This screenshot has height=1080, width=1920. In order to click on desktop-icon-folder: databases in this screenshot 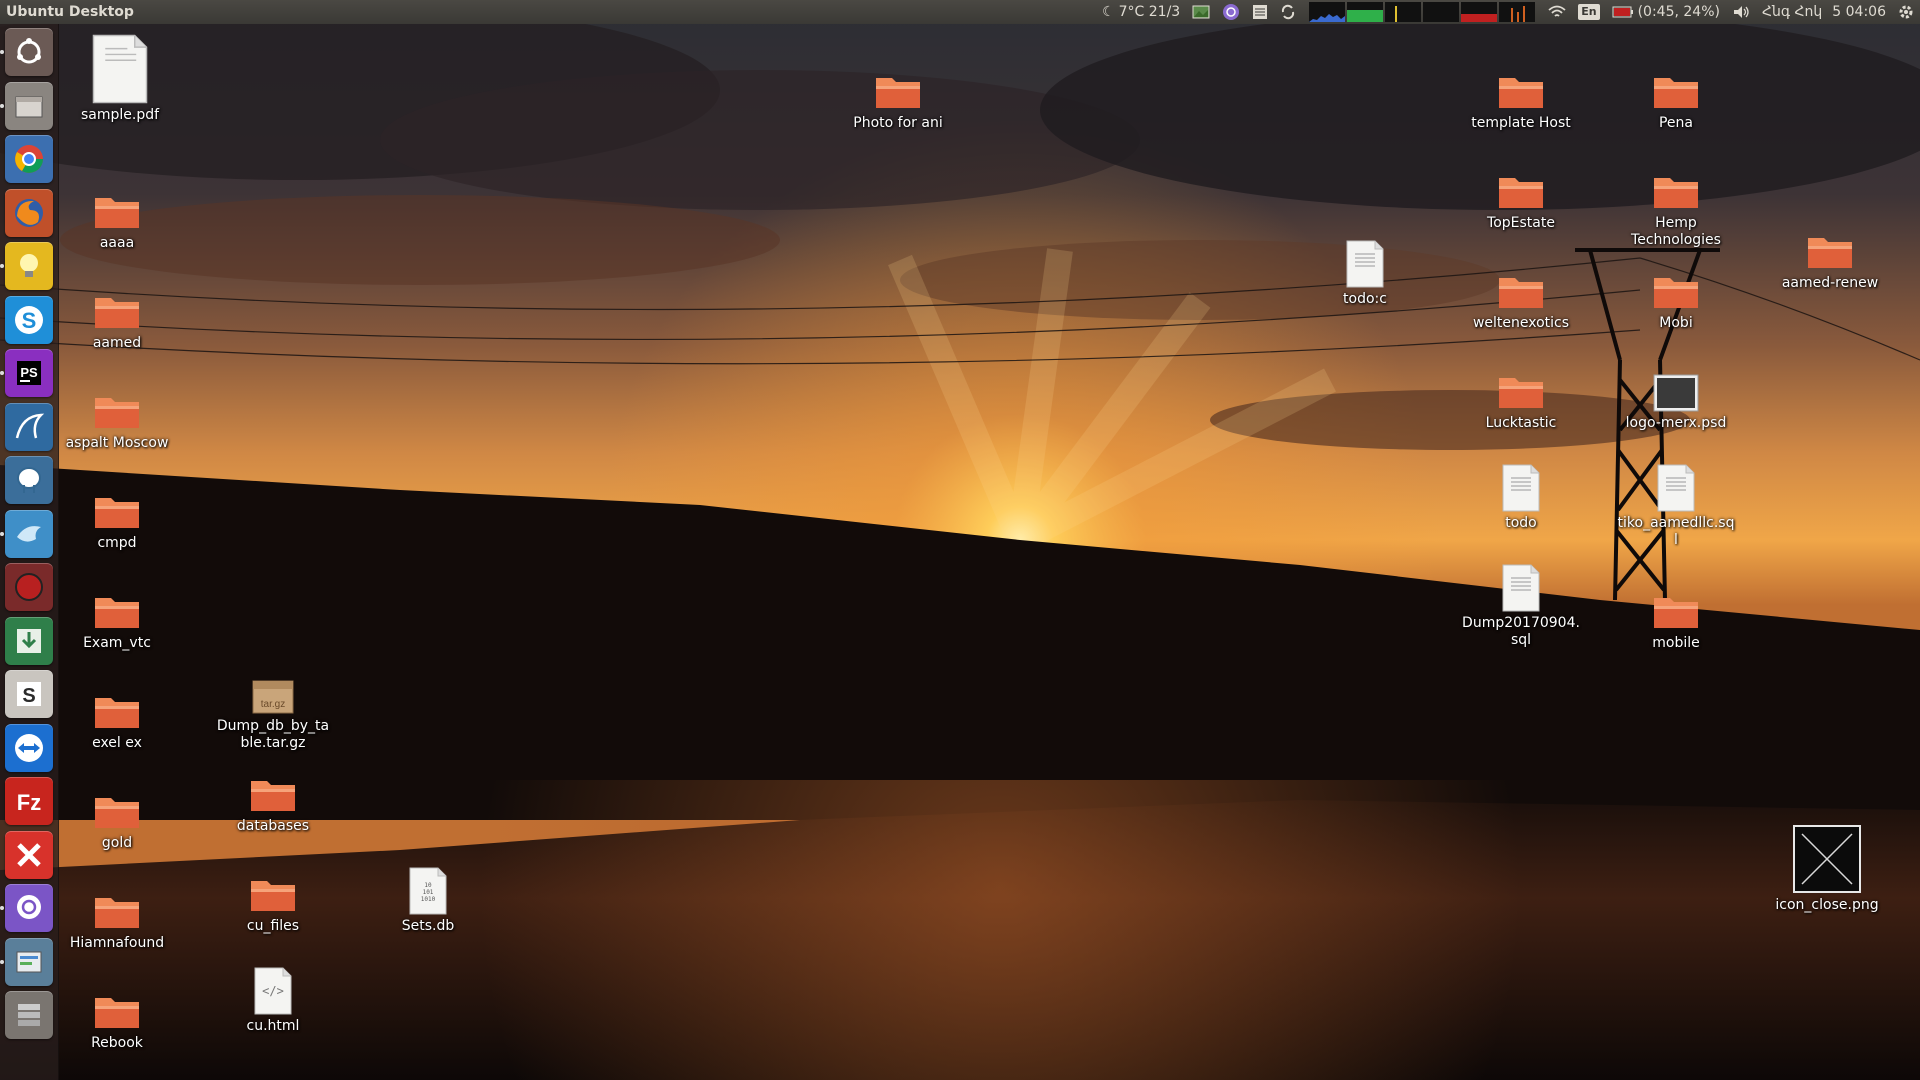, I will do `click(273, 795)`.